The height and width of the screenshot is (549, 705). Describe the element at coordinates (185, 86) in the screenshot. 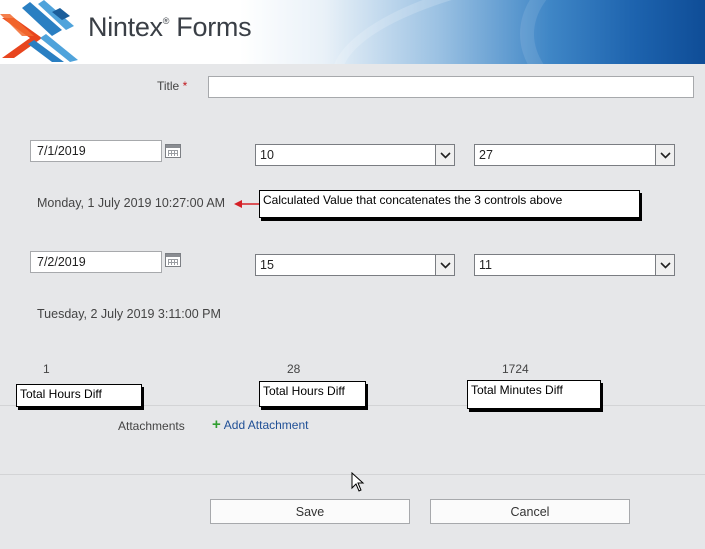

I see `required-marker: *` at that location.